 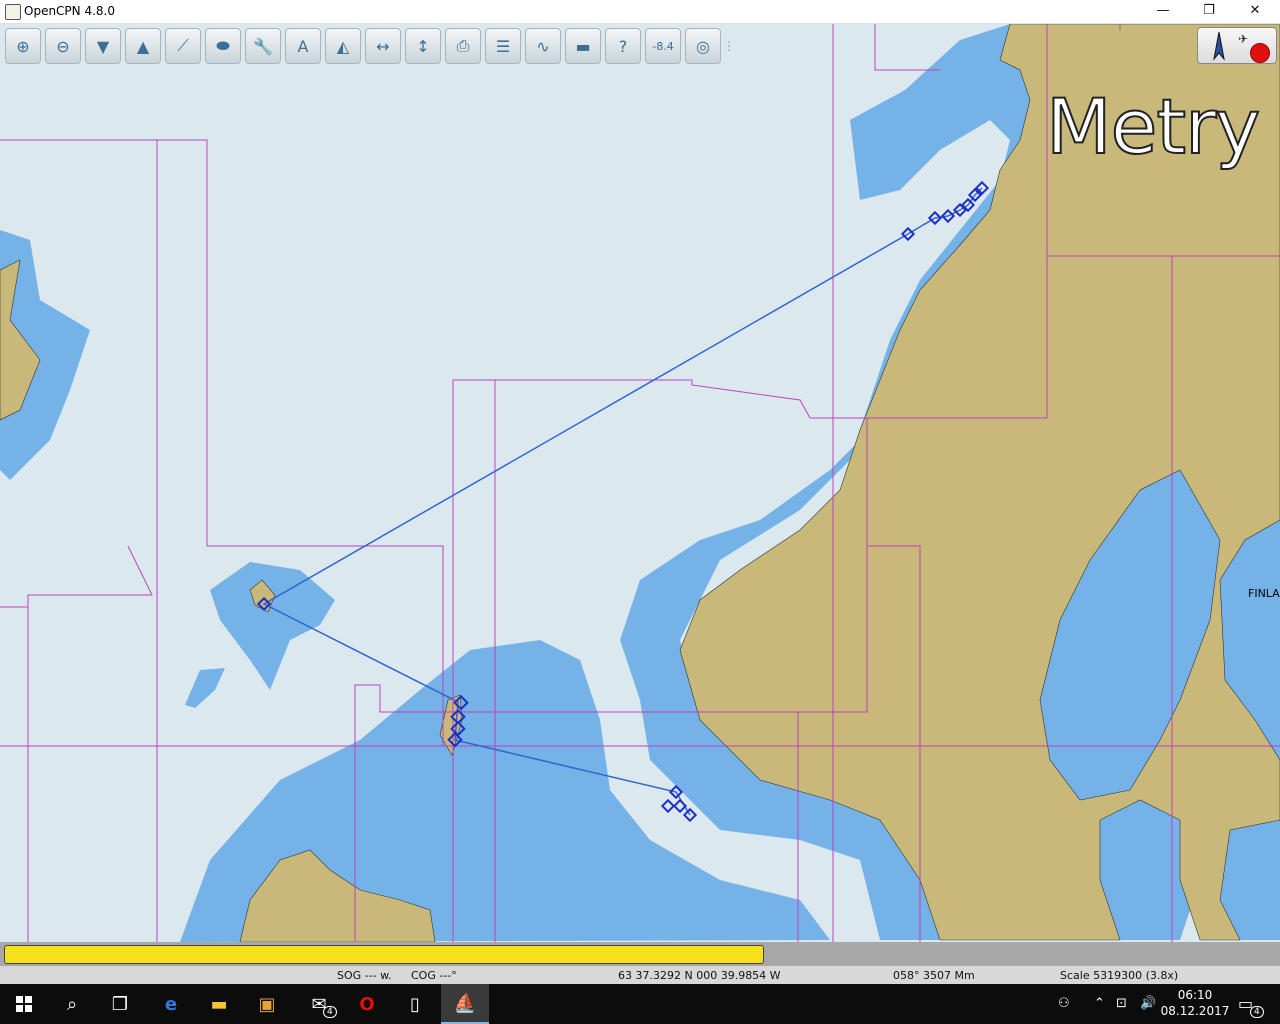 What do you see at coordinates (267, 1004) in the screenshot?
I see `store-icon: ▣` at bounding box center [267, 1004].